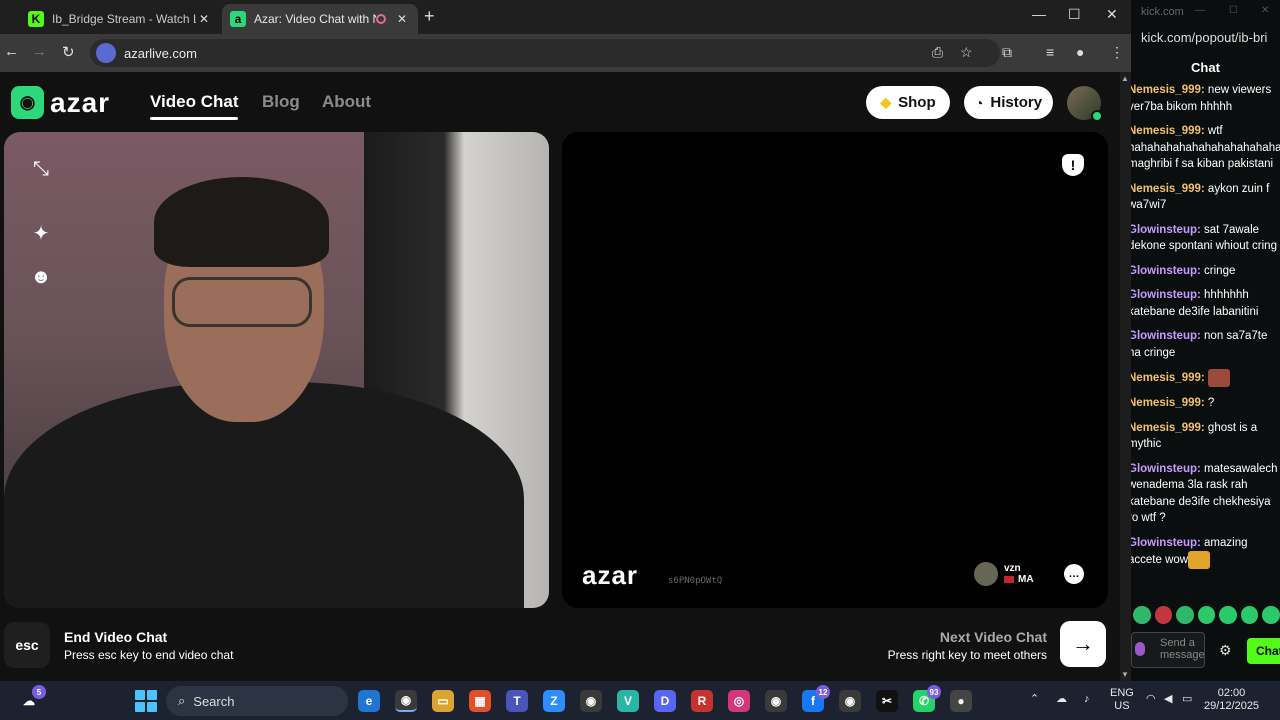  Describe the element at coordinates (1034, 699) in the screenshot. I see `show-hidden-icons-icon: ⌃` at that location.